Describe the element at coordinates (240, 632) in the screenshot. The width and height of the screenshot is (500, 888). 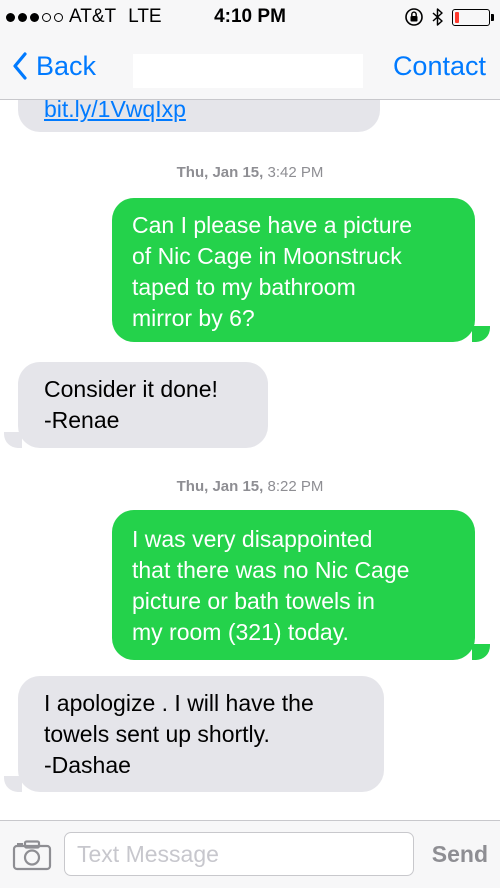
I see `message-text-line: my room (321) today.` at that location.